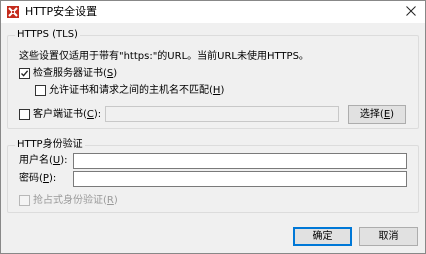 This screenshot has height=254, width=426. I want to click on close-icon, so click(411, 12).